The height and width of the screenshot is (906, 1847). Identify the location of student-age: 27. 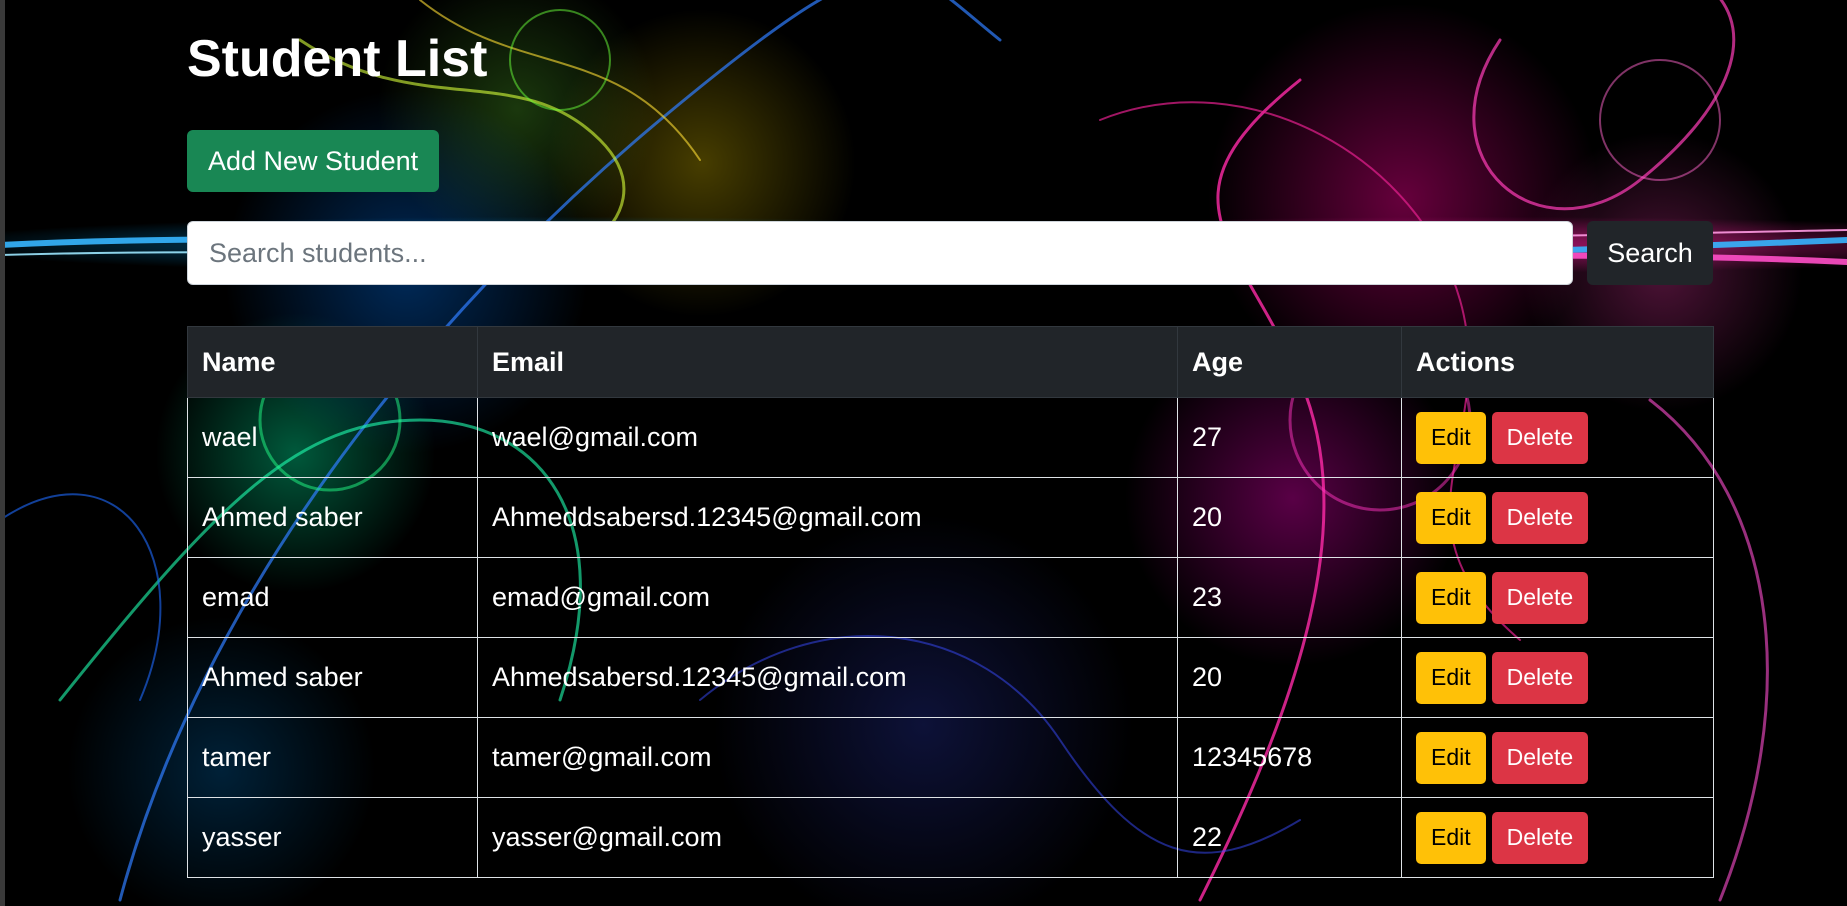
(1289, 437).